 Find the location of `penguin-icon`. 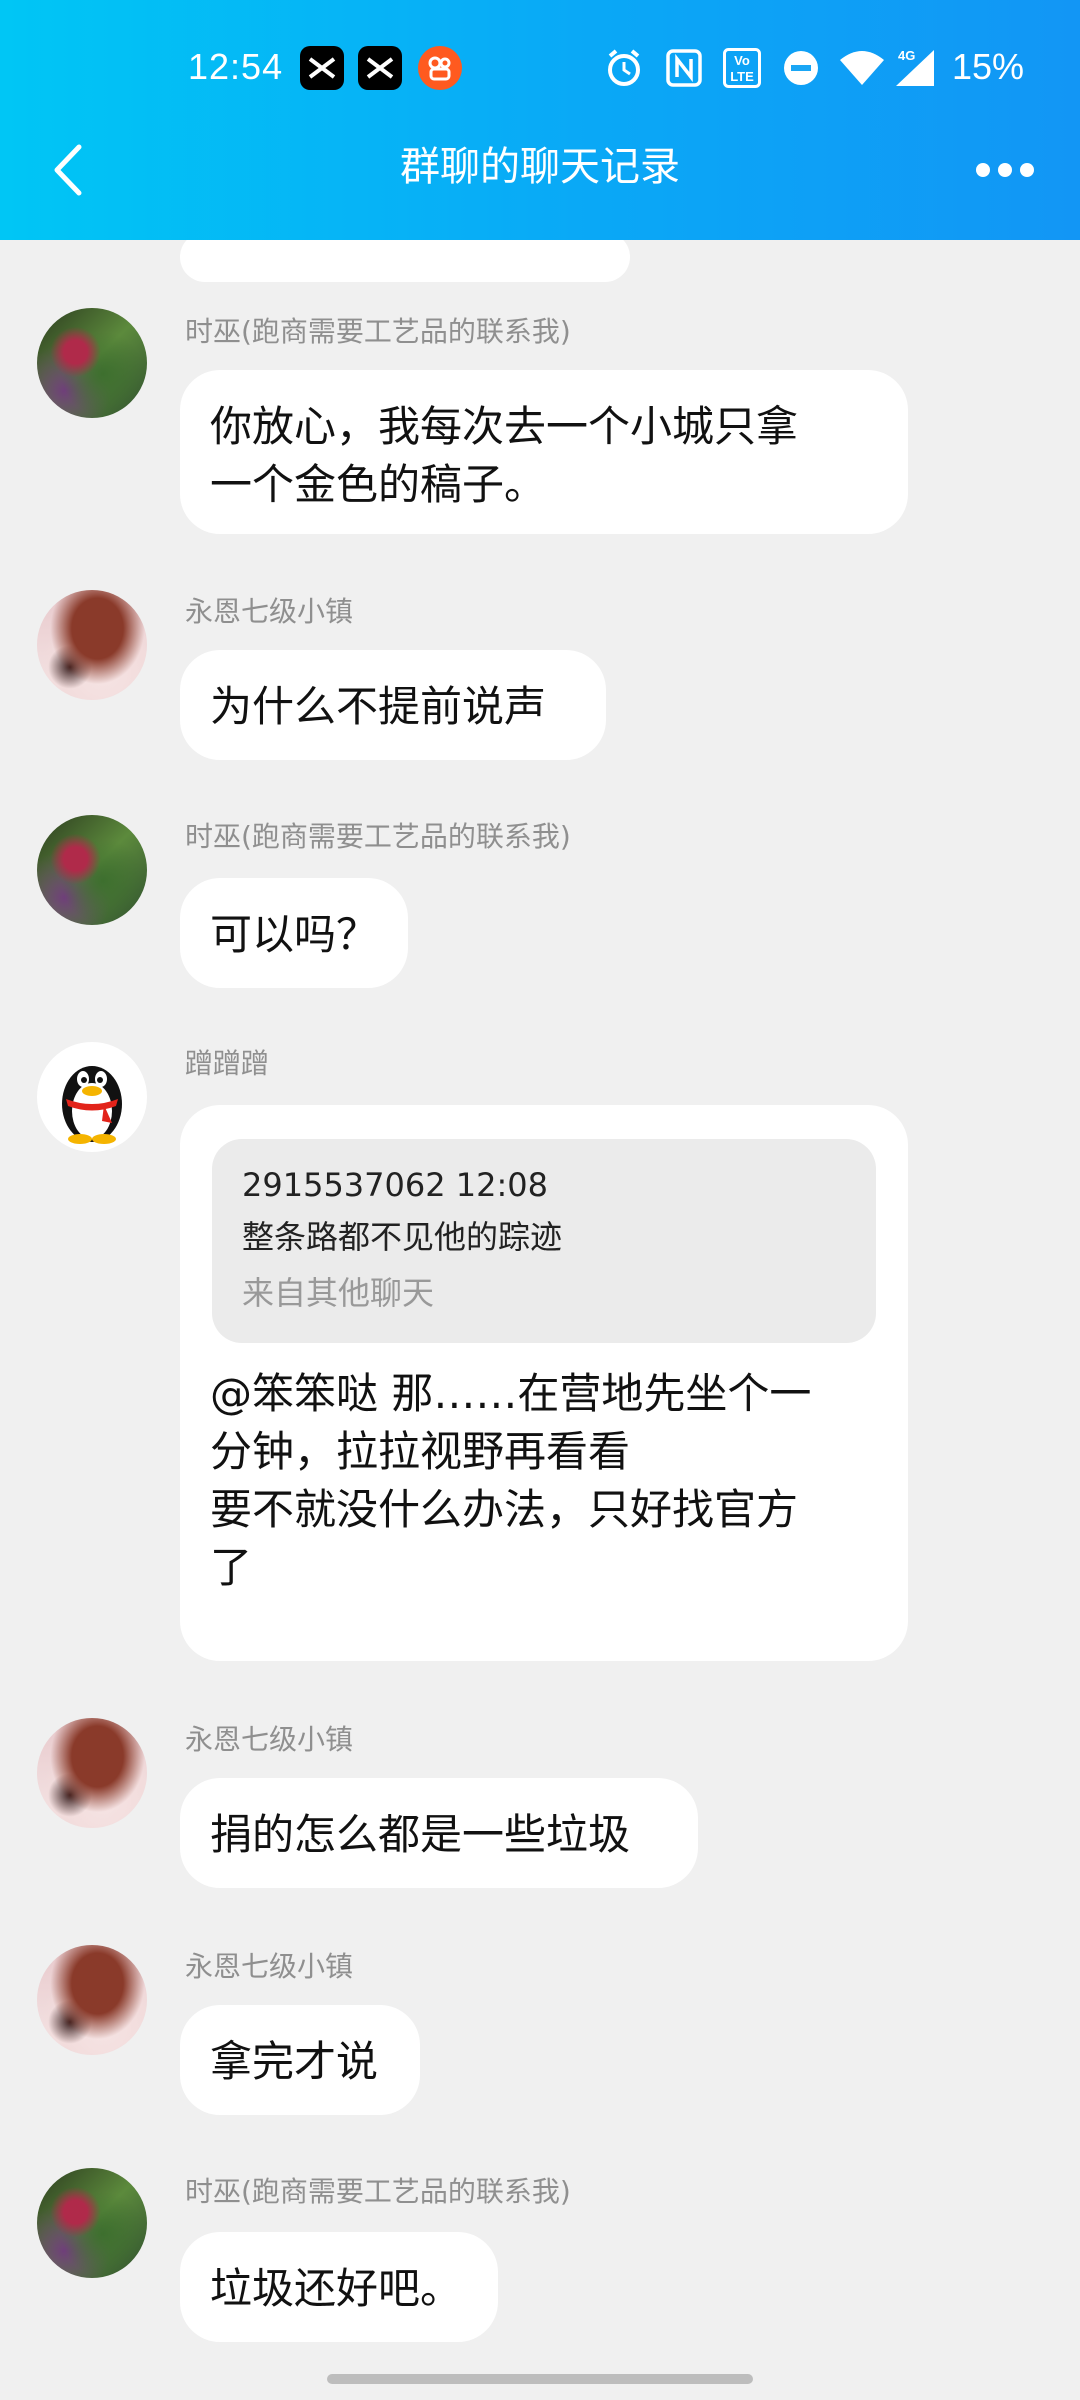

penguin-icon is located at coordinates (92, 1105).